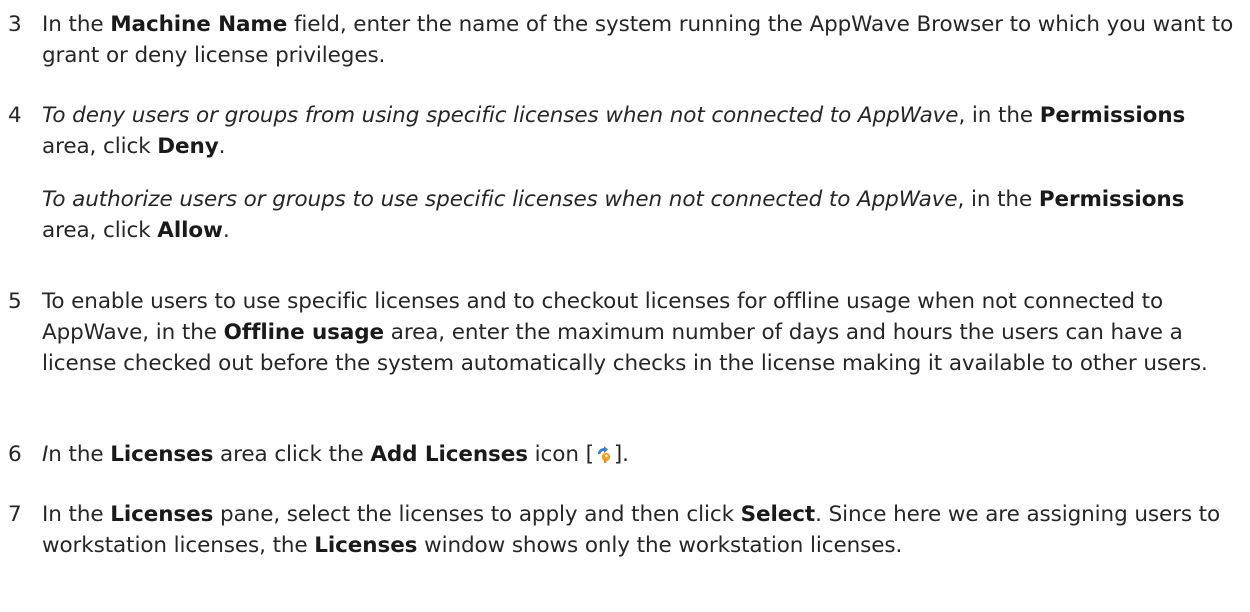 The width and height of the screenshot is (1250, 612). I want to click on step-number: 3, so click(15, 24).